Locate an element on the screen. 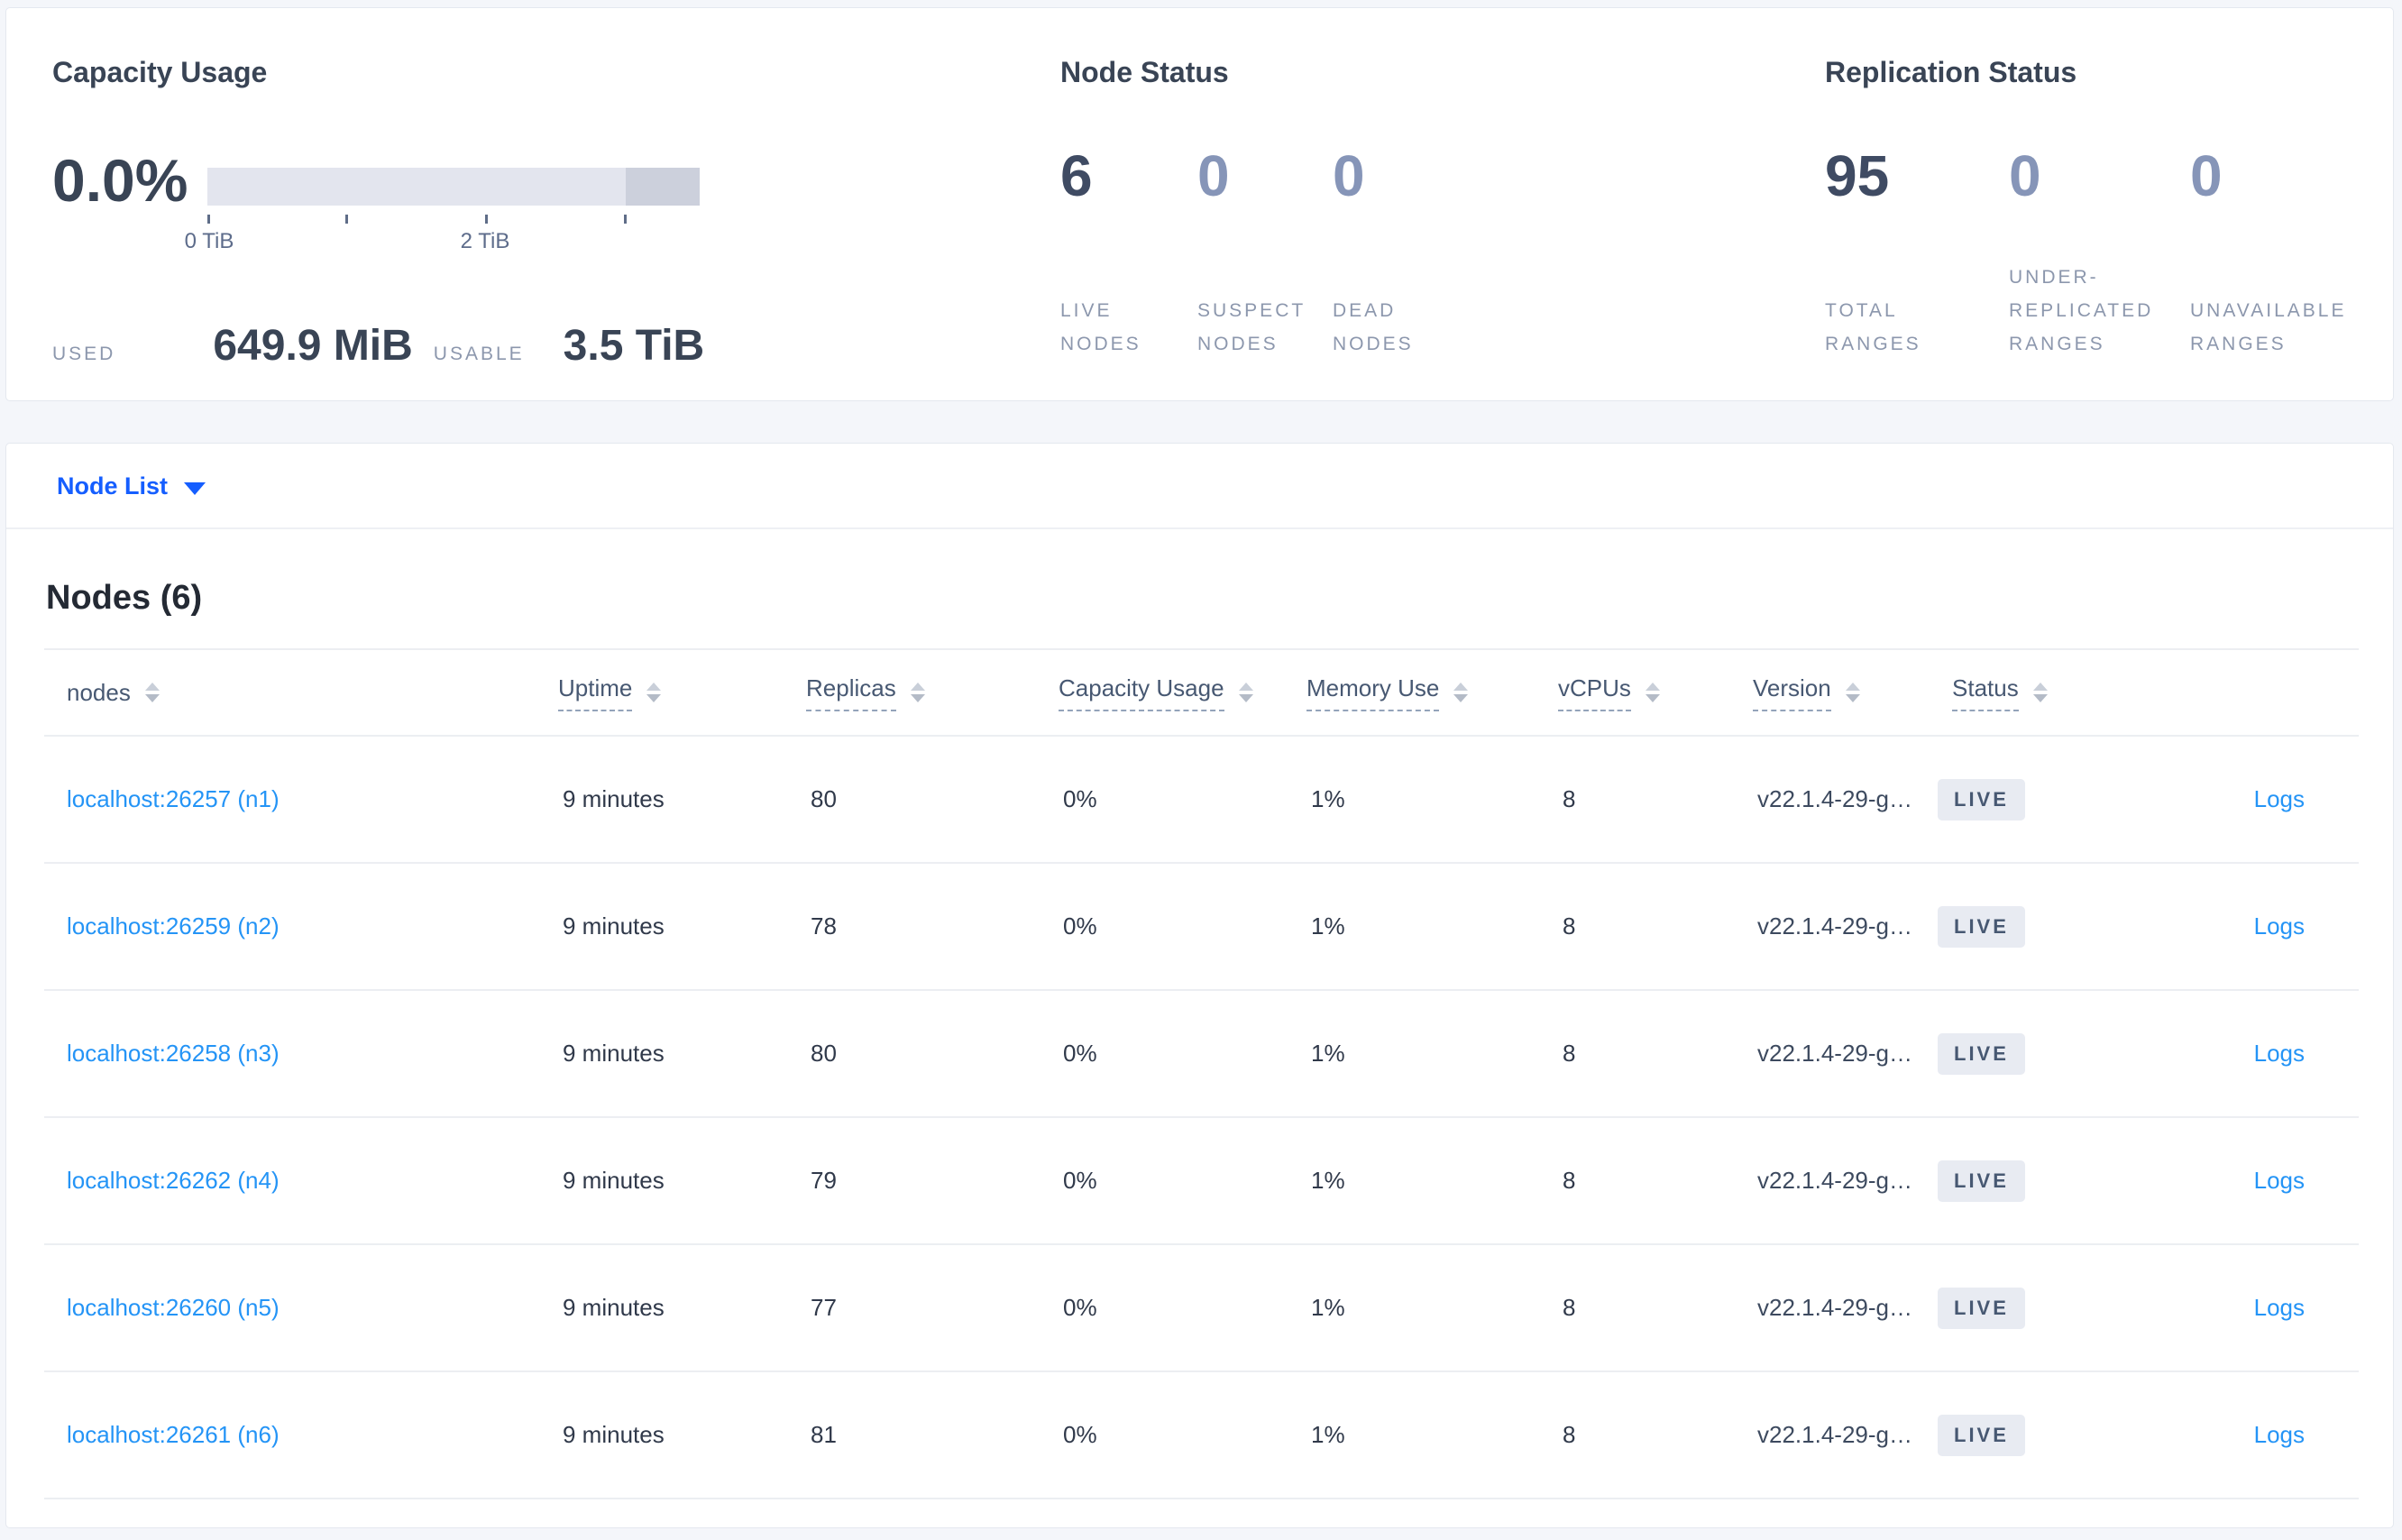 This screenshot has height=1540, width=2402. under-replicated-ranges-label: UNDER- REPLICATED RANGES is located at coordinates (2081, 310).